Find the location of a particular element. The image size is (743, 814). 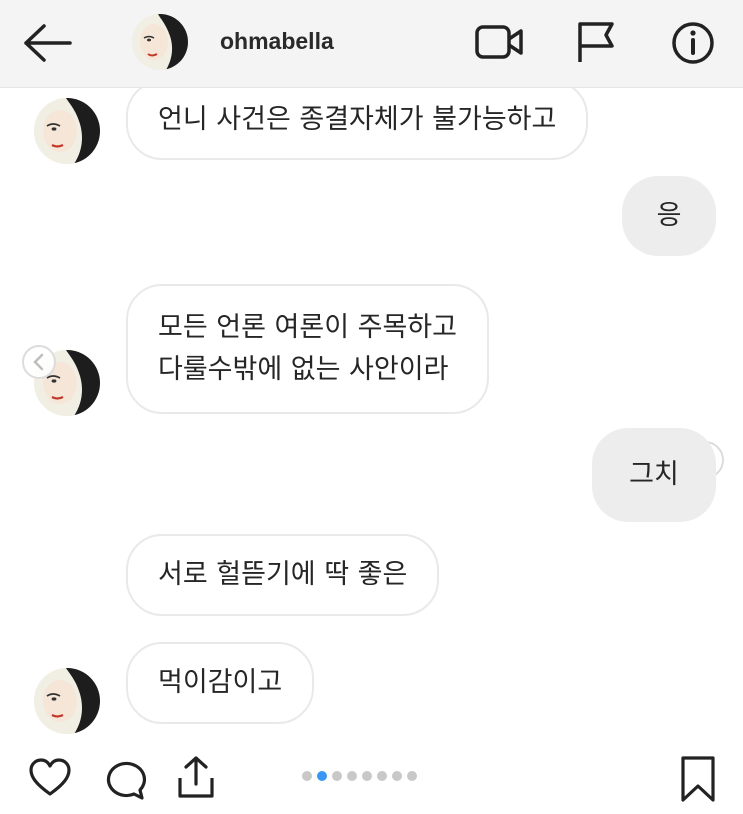

received-message: 먹이감이고 is located at coordinates (220, 683).